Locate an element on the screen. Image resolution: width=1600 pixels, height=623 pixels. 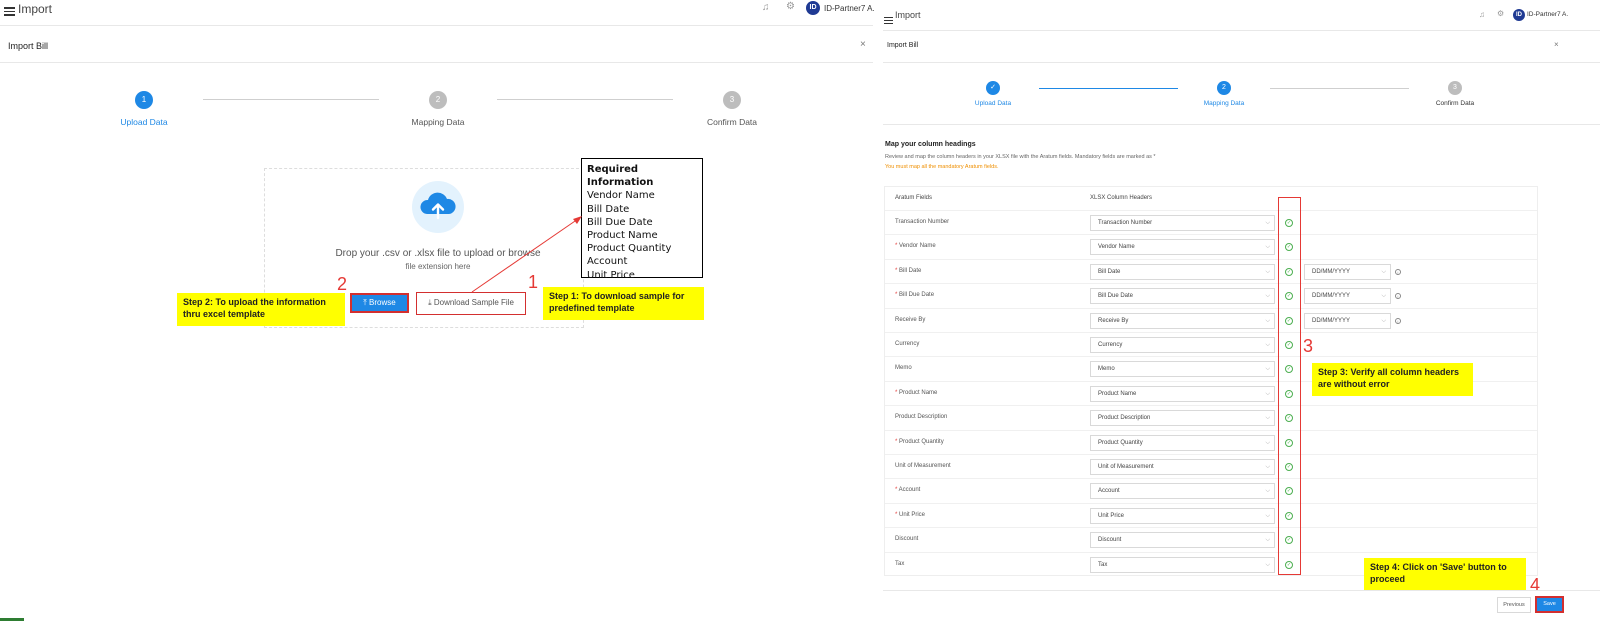
field-name: Memo is located at coordinates (903, 368).